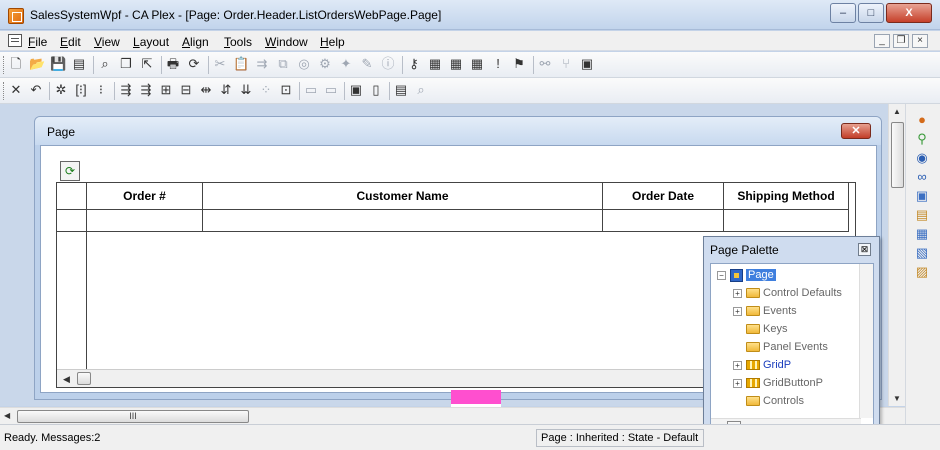 The height and width of the screenshot is (450, 940). What do you see at coordinates (909, 13) in the screenshot?
I see `close-button: X` at bounding box center [909, 13].